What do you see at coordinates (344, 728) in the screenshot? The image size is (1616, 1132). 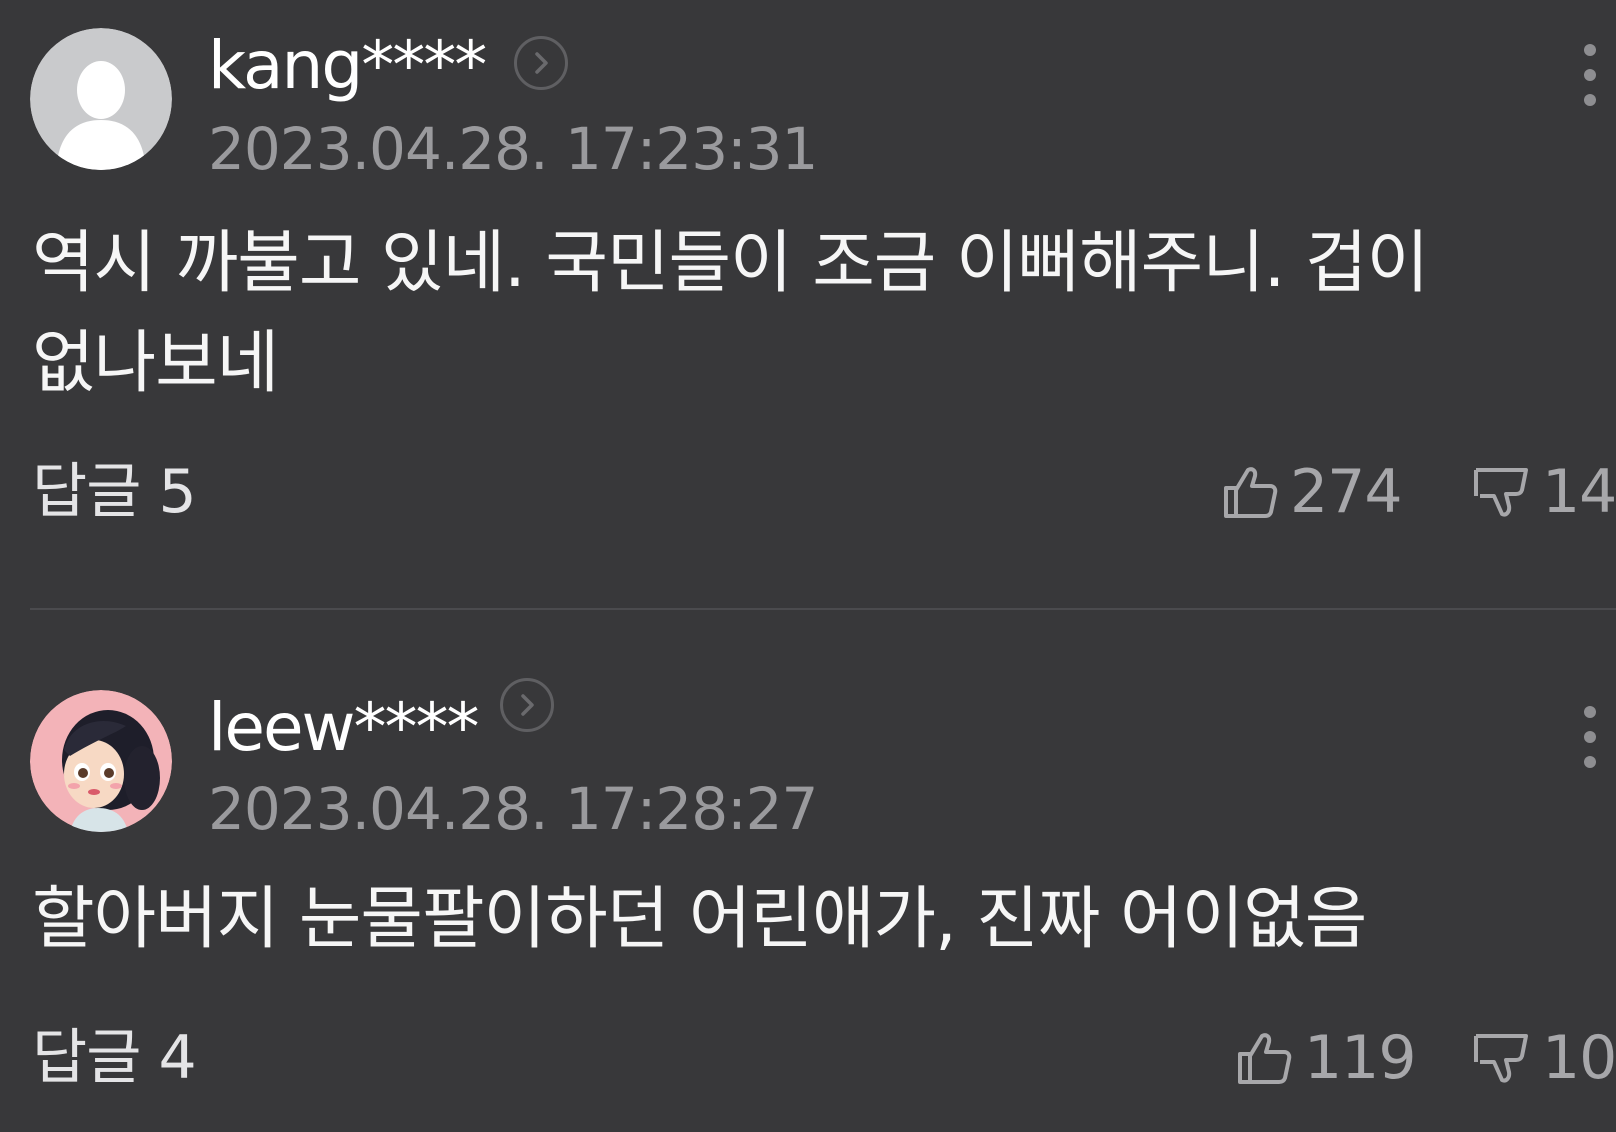 I see `comment-author: leew****` at bounding box center [344, 728].